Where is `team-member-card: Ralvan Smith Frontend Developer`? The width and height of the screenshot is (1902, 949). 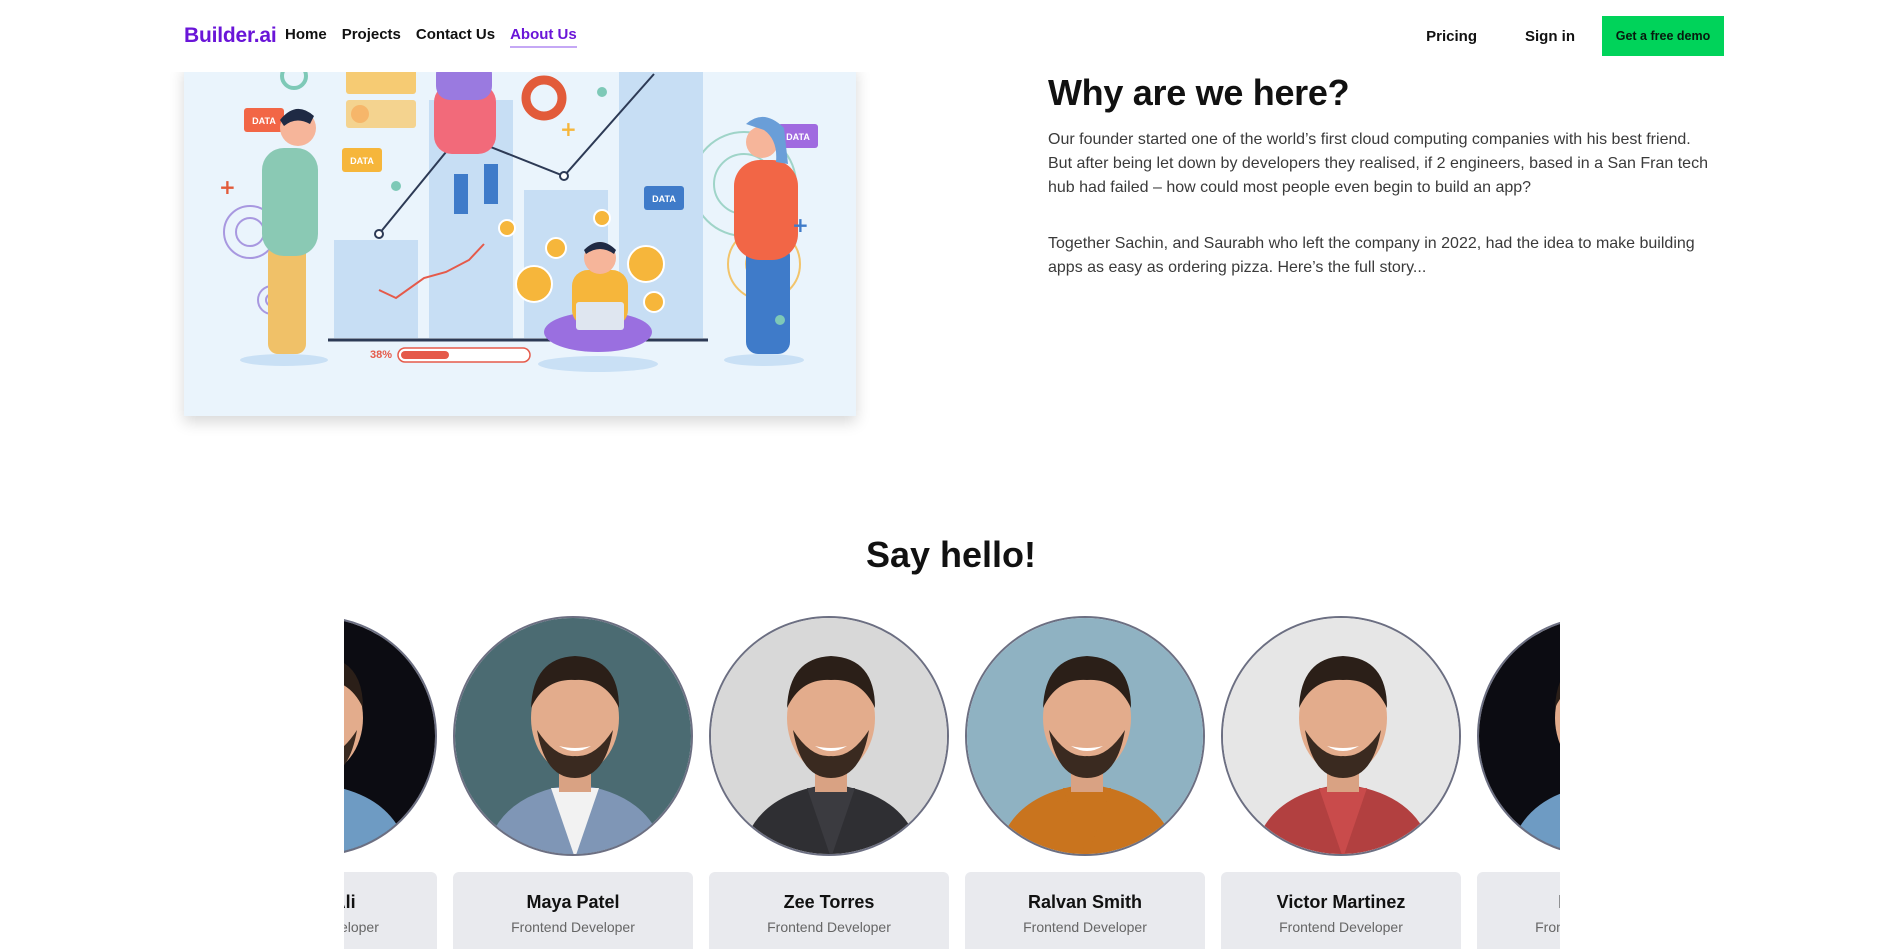
team-member-card: Ralvan Smith Frontend Developer is located at coordinates (1085, 782).